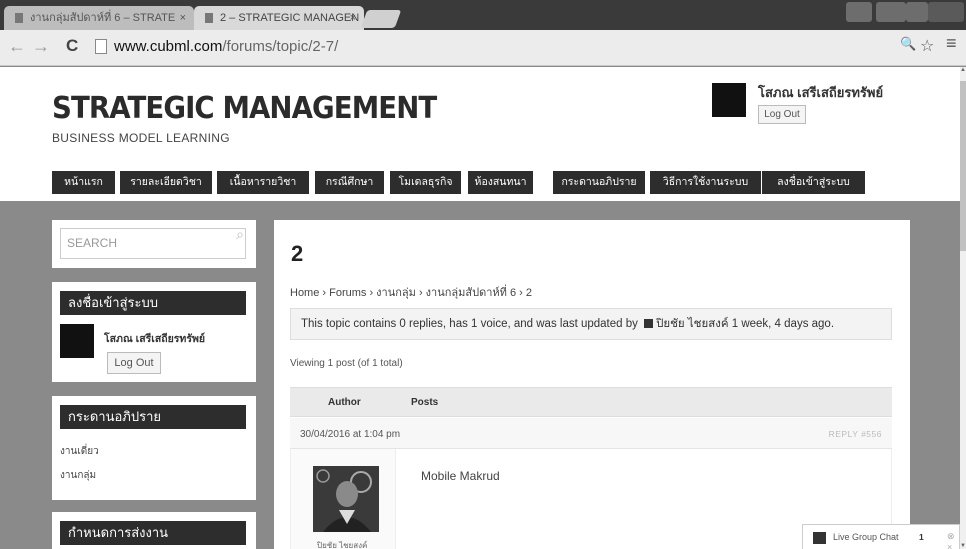 This screenshot has width=966, height=549. I want to click on zoom-icon: 🔍, so click(908, 44).